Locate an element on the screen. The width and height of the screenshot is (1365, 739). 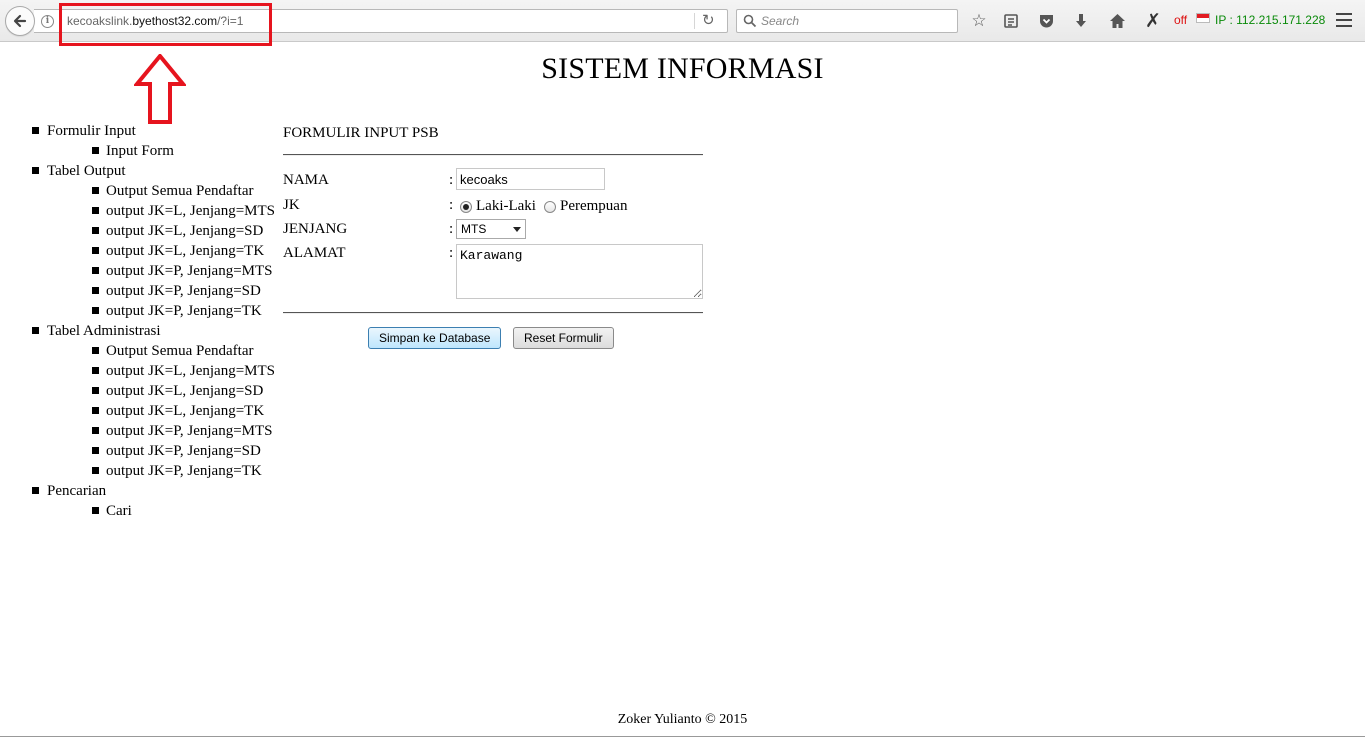
sidebar-sublist: Input Form is located at coordinates (161, 151).